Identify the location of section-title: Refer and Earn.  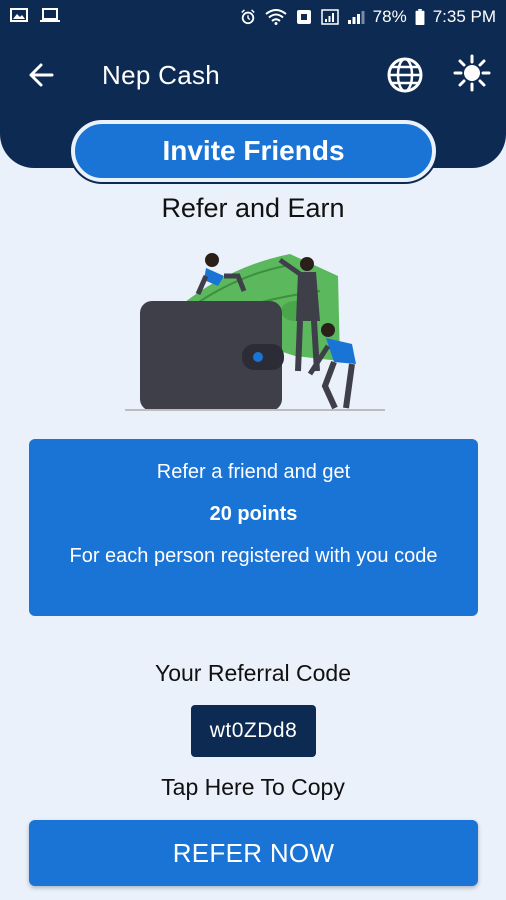
(253, 208).